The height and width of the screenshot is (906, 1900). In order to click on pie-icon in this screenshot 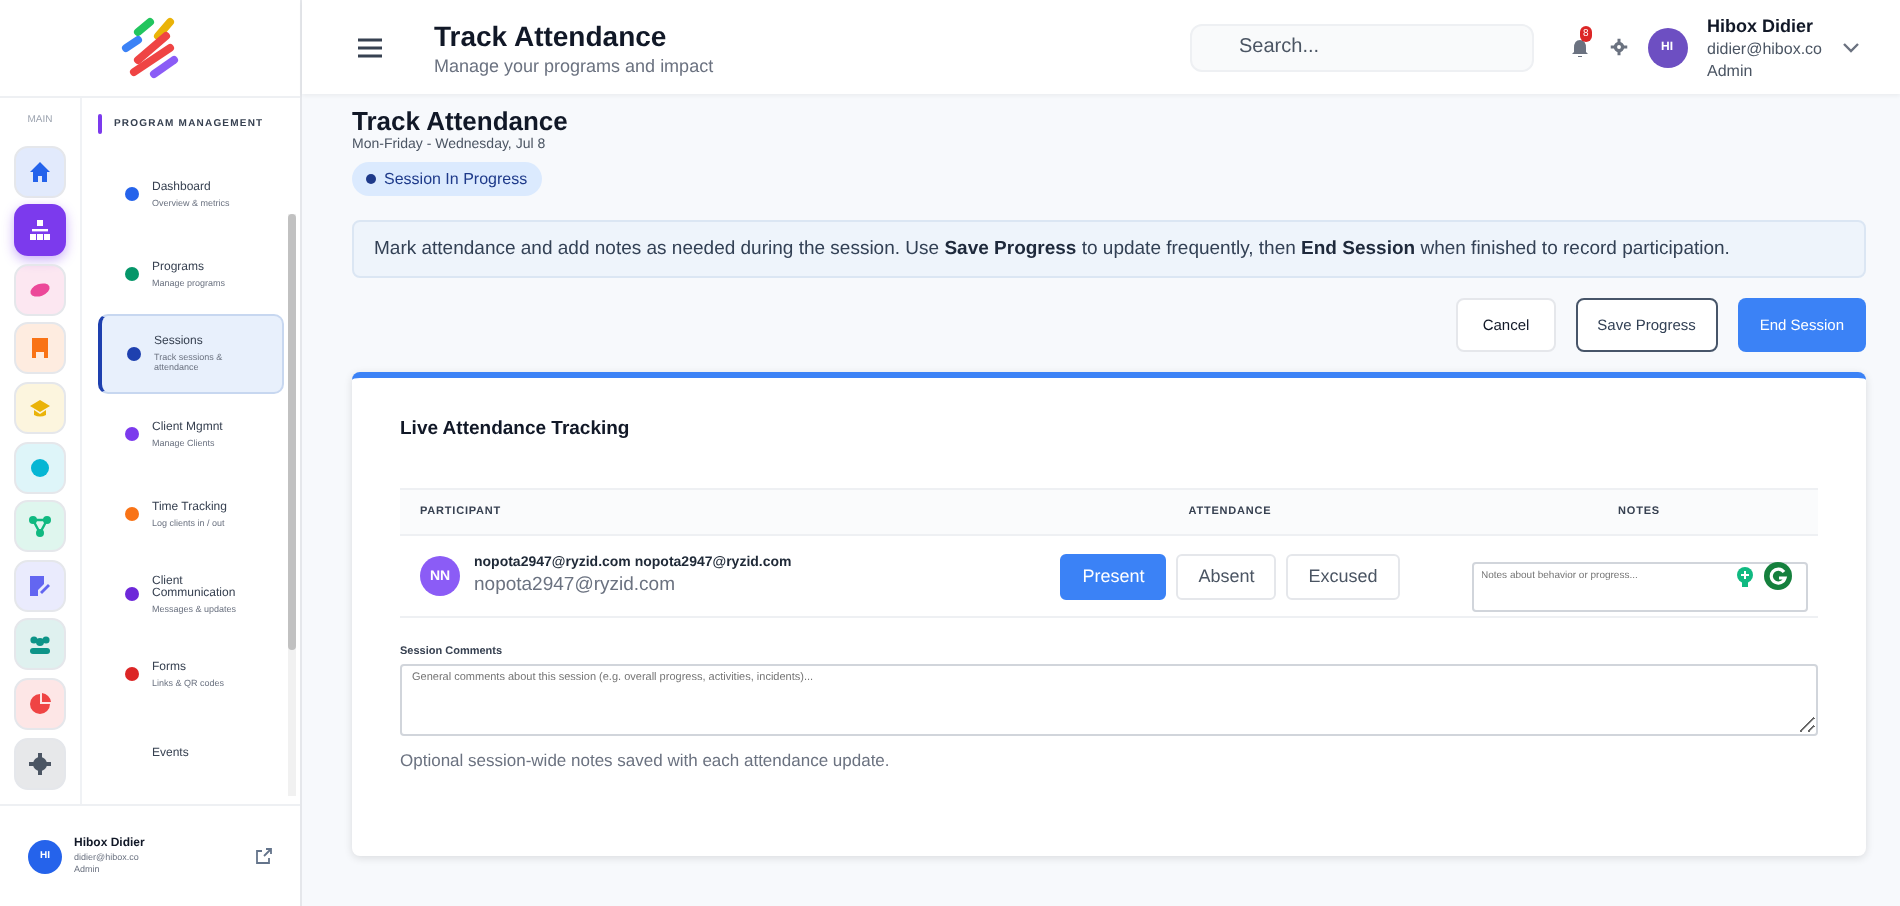, I will do `click(40, 703)`.